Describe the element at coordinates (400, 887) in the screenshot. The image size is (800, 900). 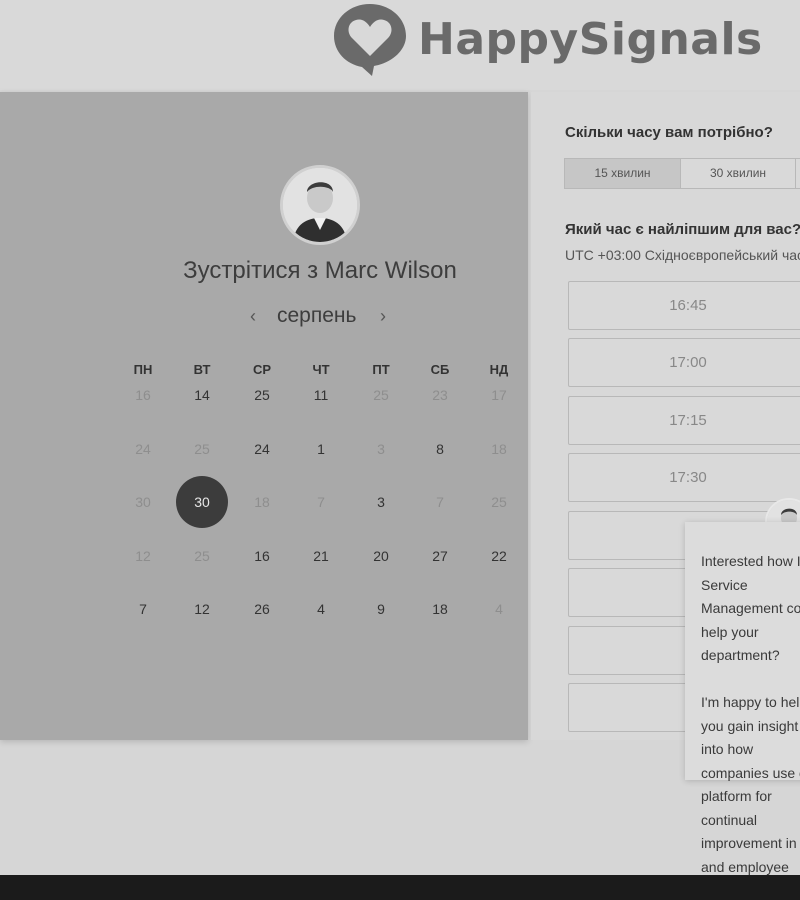
I see `footer-bar` at that location.